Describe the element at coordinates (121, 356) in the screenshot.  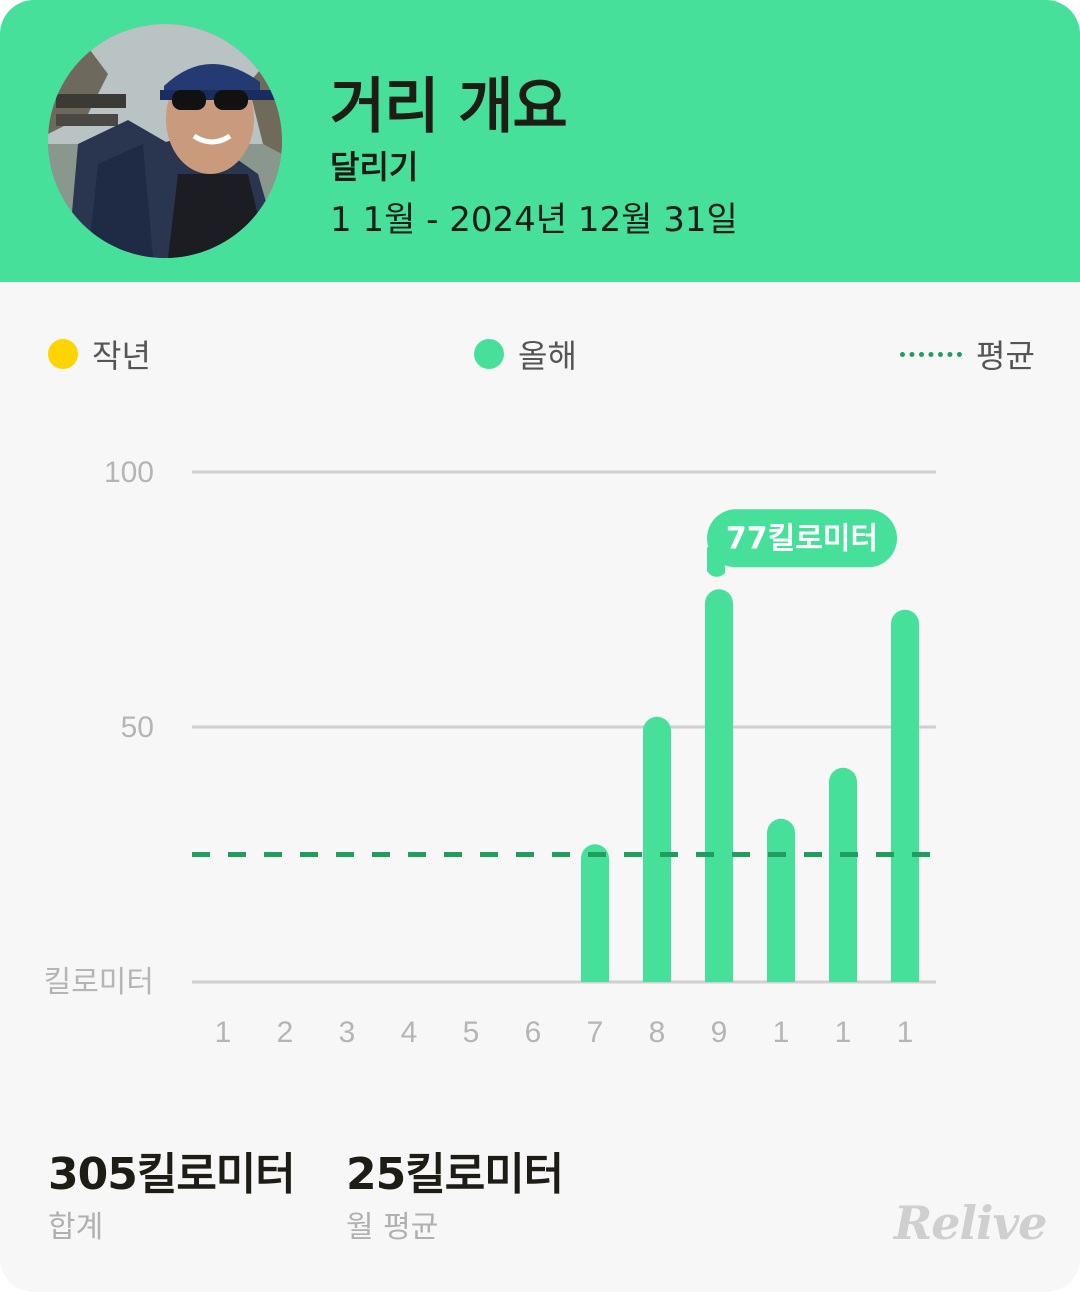
I see `legend-label: 작년` at that location.